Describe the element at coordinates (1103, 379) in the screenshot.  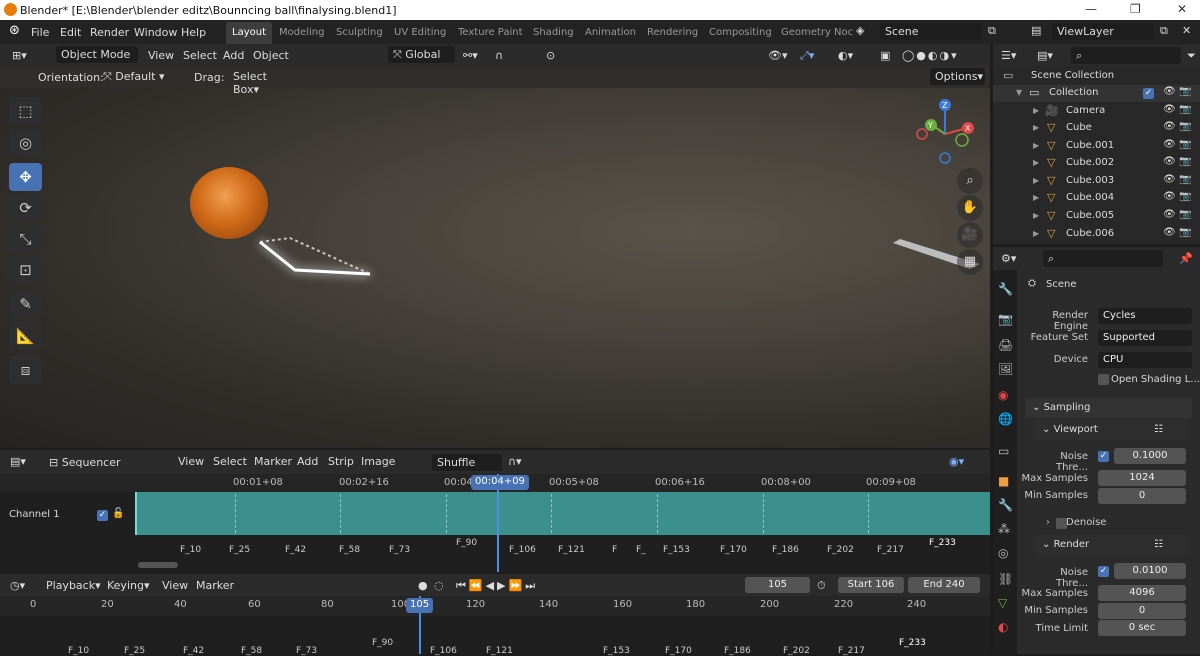
I see `open-shading-checkbox` at that location.